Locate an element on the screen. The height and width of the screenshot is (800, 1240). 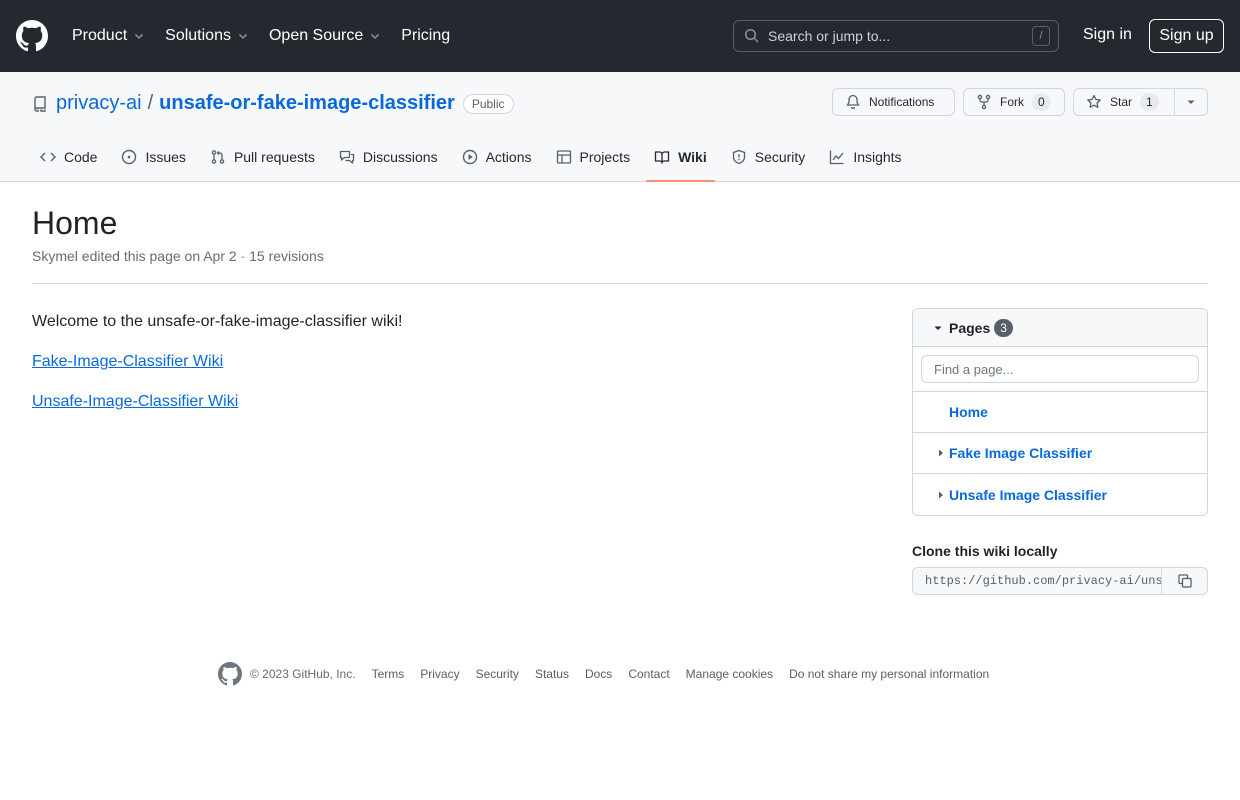
code-icon is located at coordinates (48, 157).